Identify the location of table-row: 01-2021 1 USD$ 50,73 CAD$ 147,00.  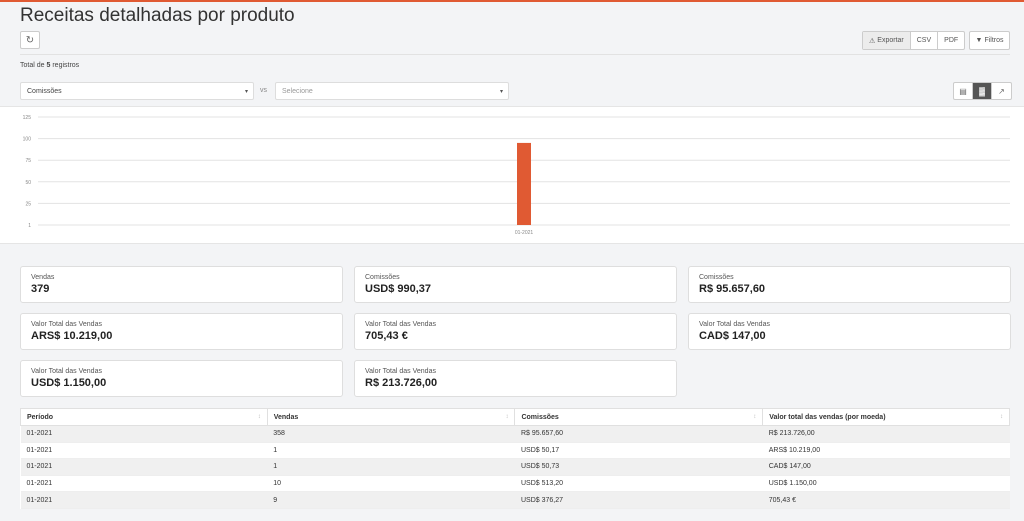
(515, 467).